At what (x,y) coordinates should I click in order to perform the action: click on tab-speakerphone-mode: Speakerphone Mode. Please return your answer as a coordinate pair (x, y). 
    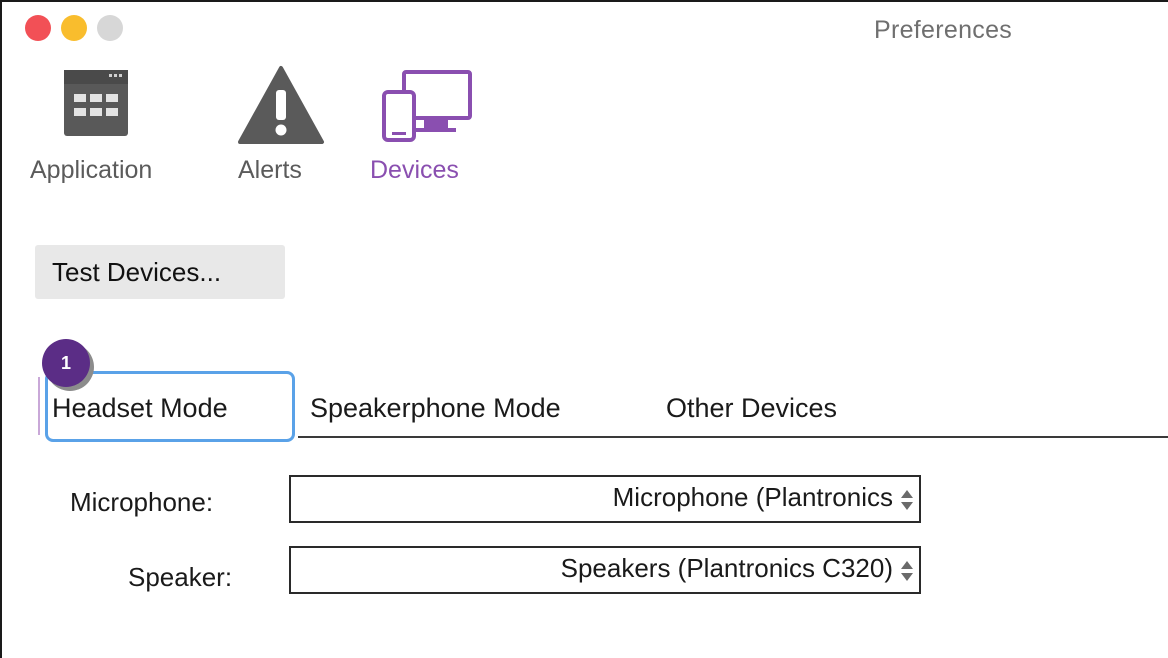
    Looking at the image, I should click on (435, 408).